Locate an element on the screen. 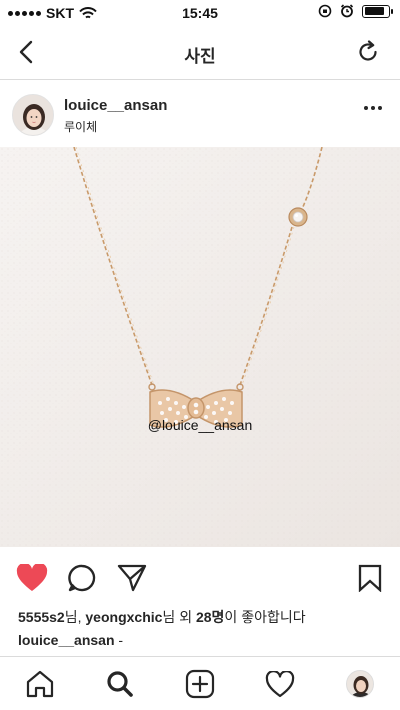  post-caption: louice__ansan - is located at coordinates (70, 640).